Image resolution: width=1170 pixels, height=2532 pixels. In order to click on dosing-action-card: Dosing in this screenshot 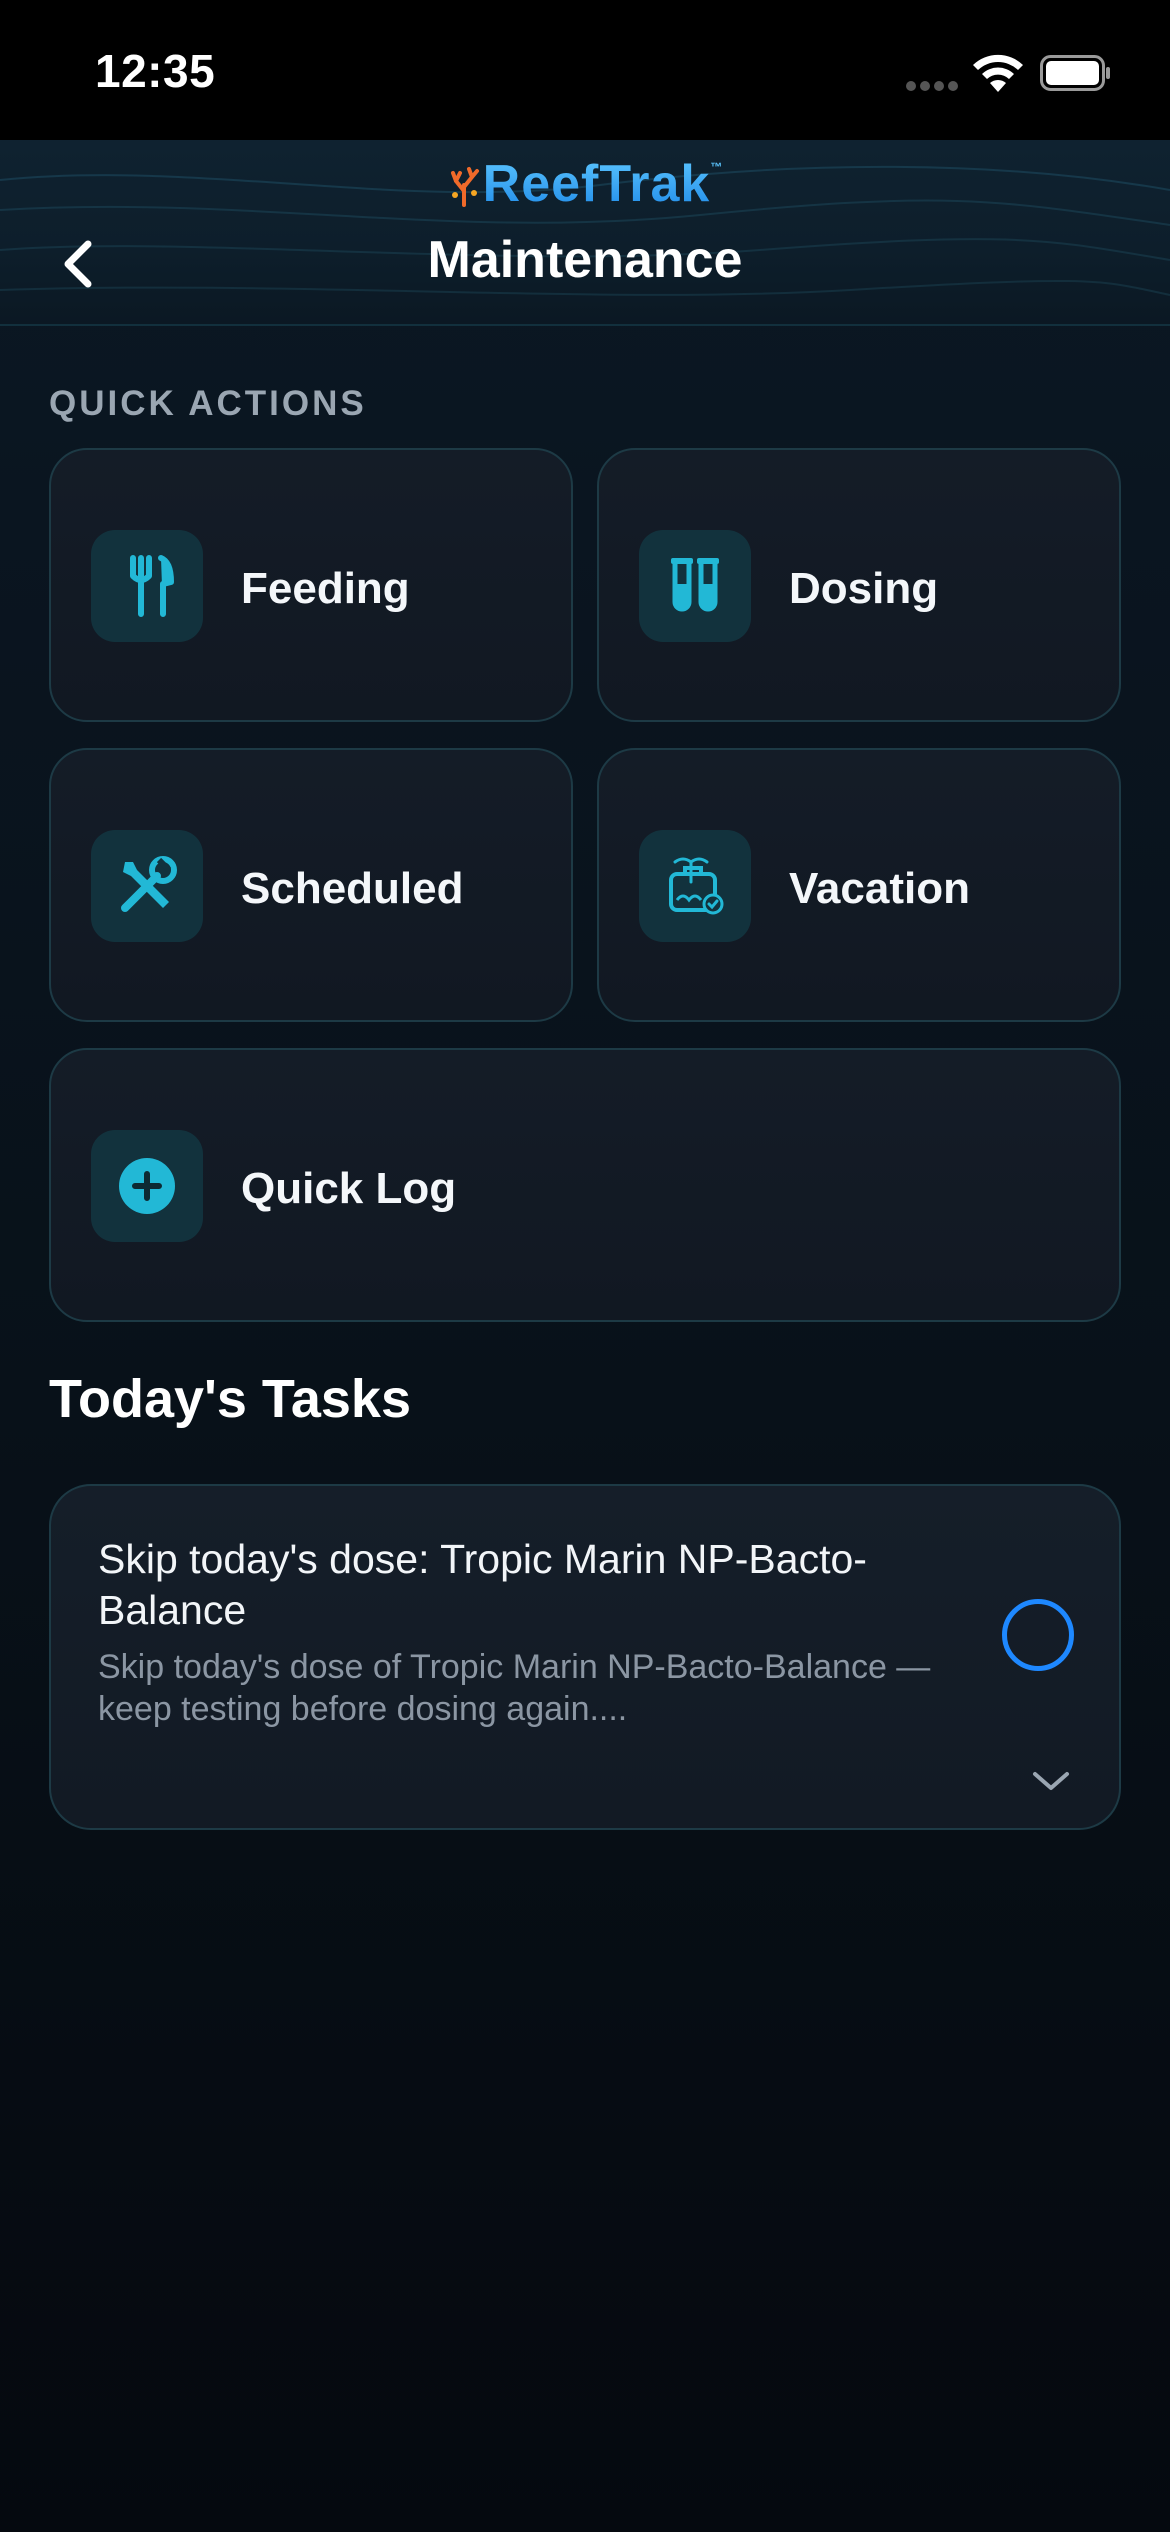, I will do `click(859, 585)`.